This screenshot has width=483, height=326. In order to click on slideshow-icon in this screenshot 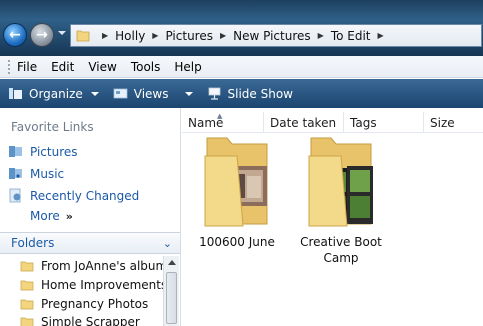, I will do `click(214, 93)`.